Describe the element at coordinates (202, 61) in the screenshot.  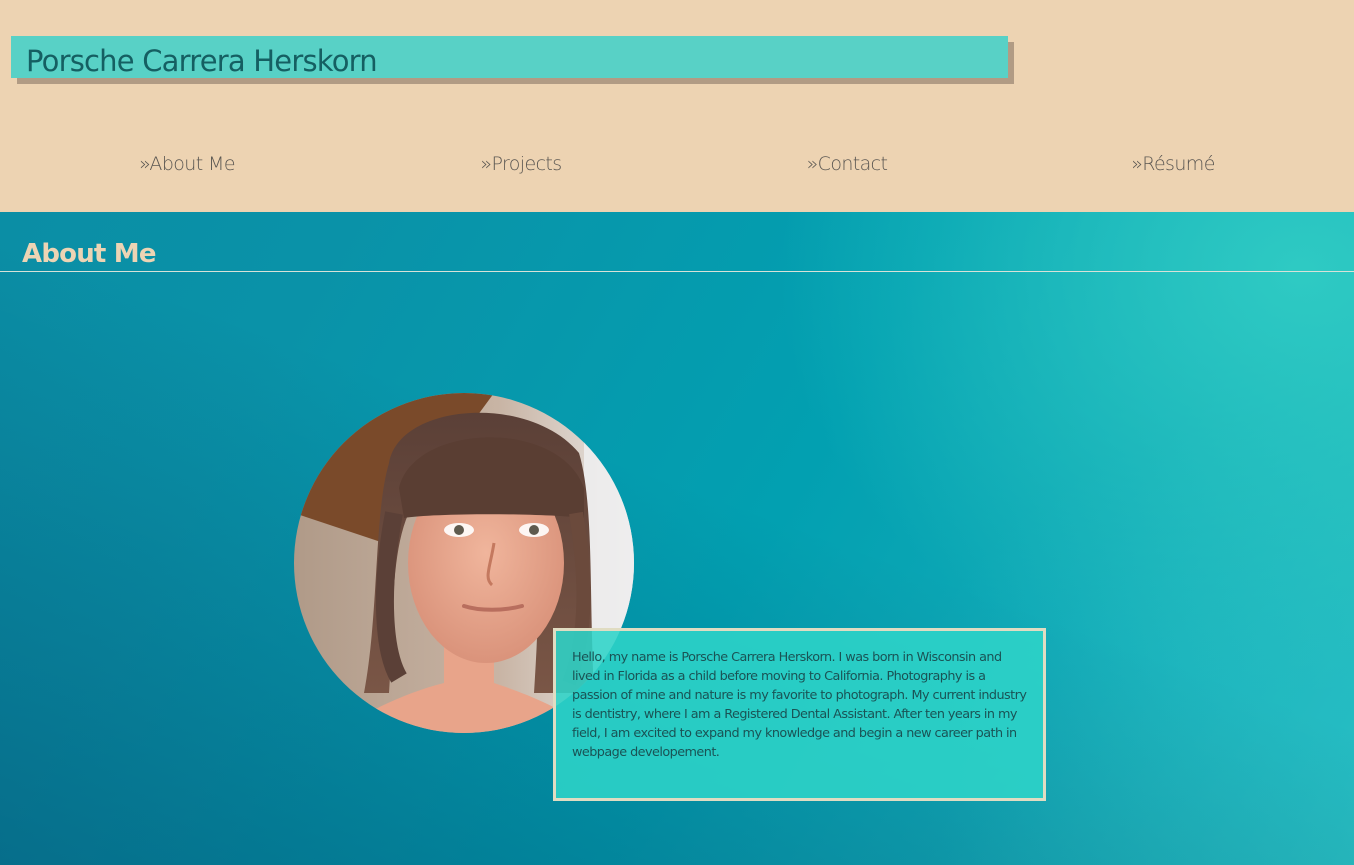
I see `site-title: Porsche Carrera Herskorn` at that location.